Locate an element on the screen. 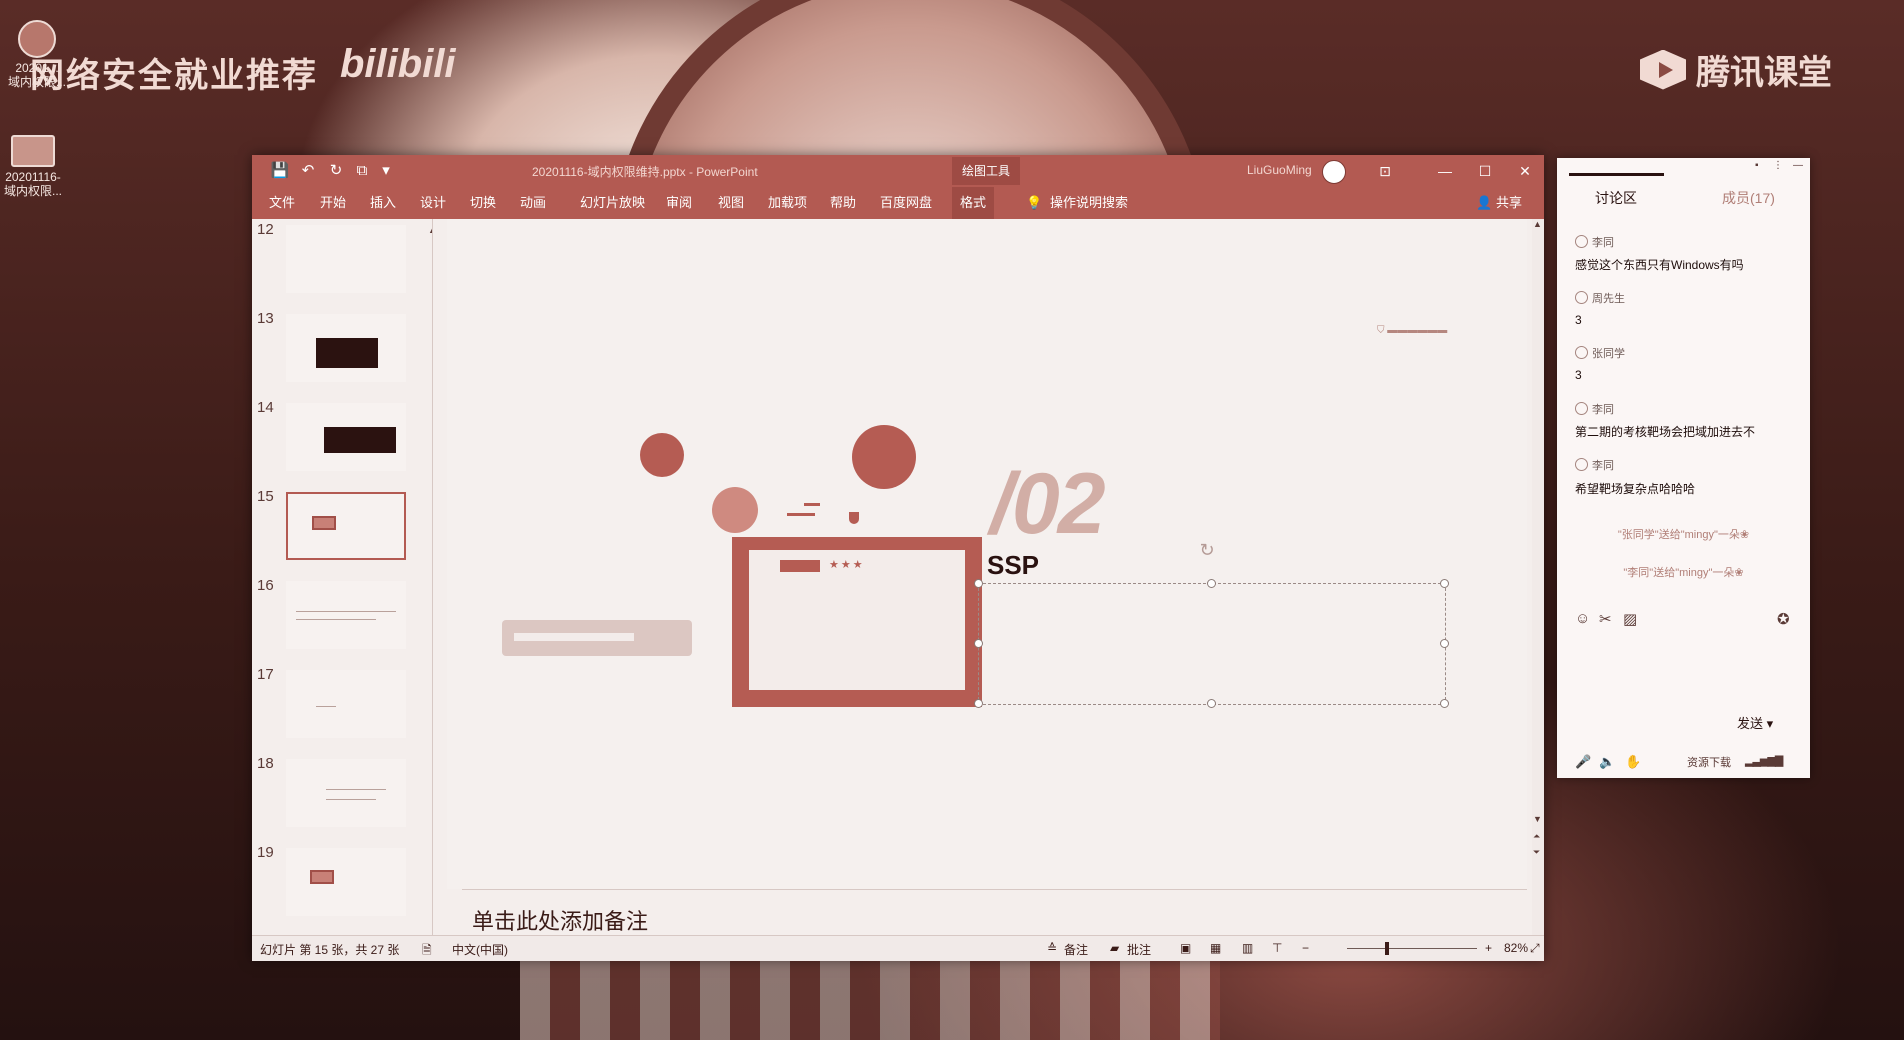  thumbnail-number: 17 is located at coordinates (265, 674).